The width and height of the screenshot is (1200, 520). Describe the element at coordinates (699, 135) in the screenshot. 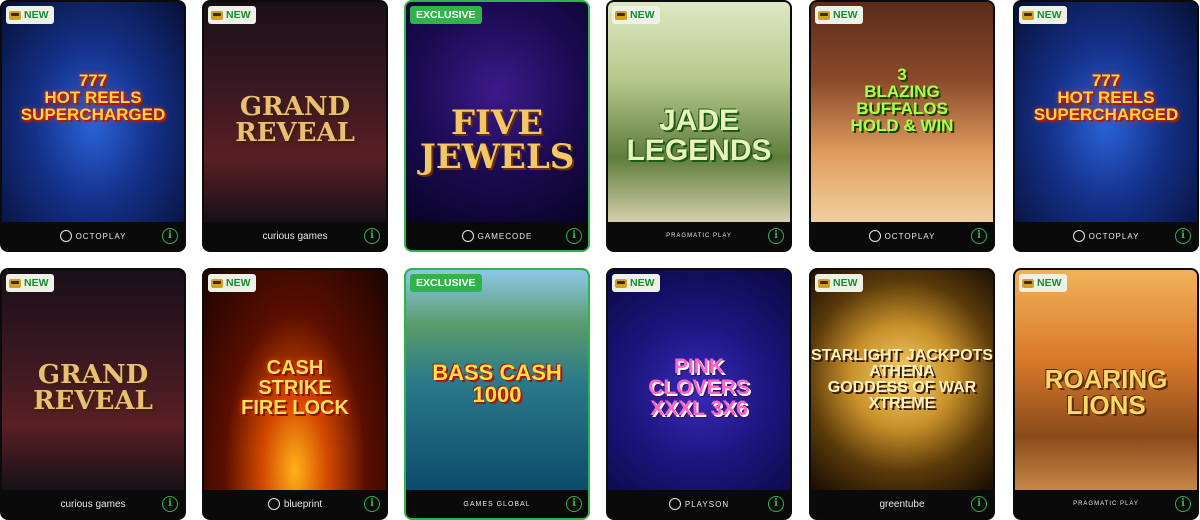

I see `game-title: JADE LEGENDS` at that location.